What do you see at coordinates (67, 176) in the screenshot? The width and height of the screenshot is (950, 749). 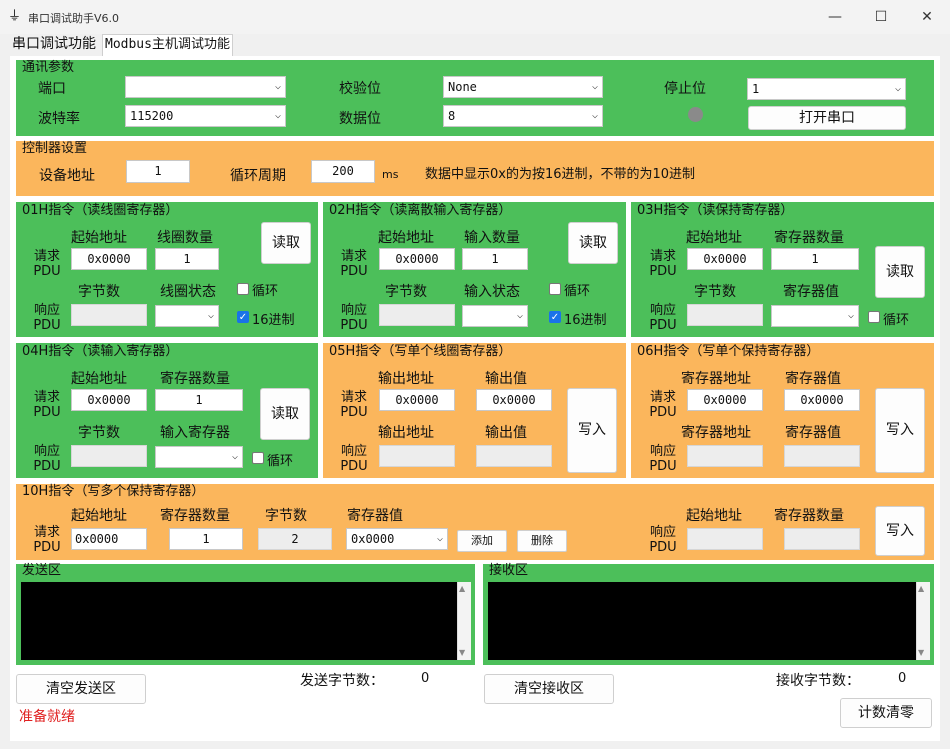 I see `device-address-label: 设备地址` at bounding box center [67, 176].